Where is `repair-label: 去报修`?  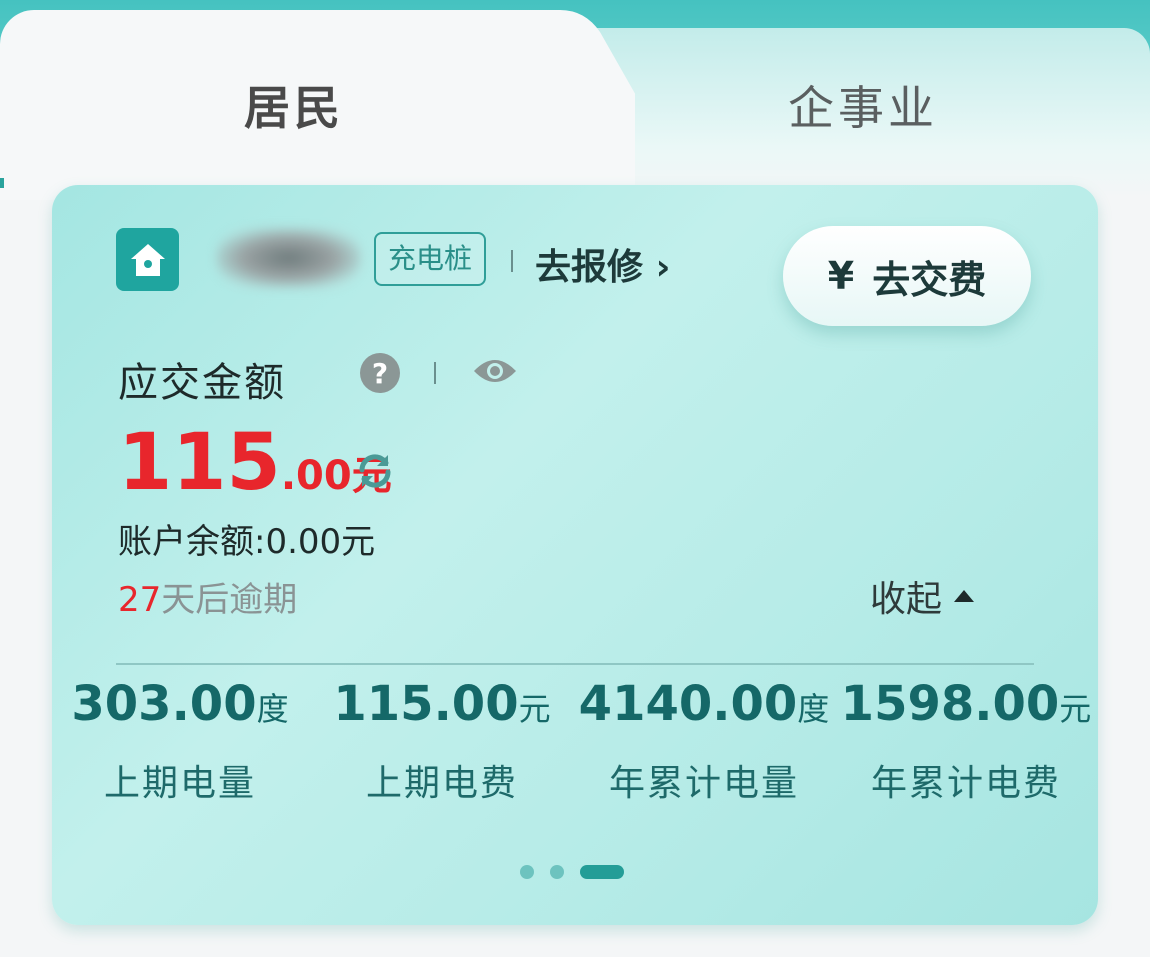
repair-label: 去报修 is located at coordinates (589, 267).